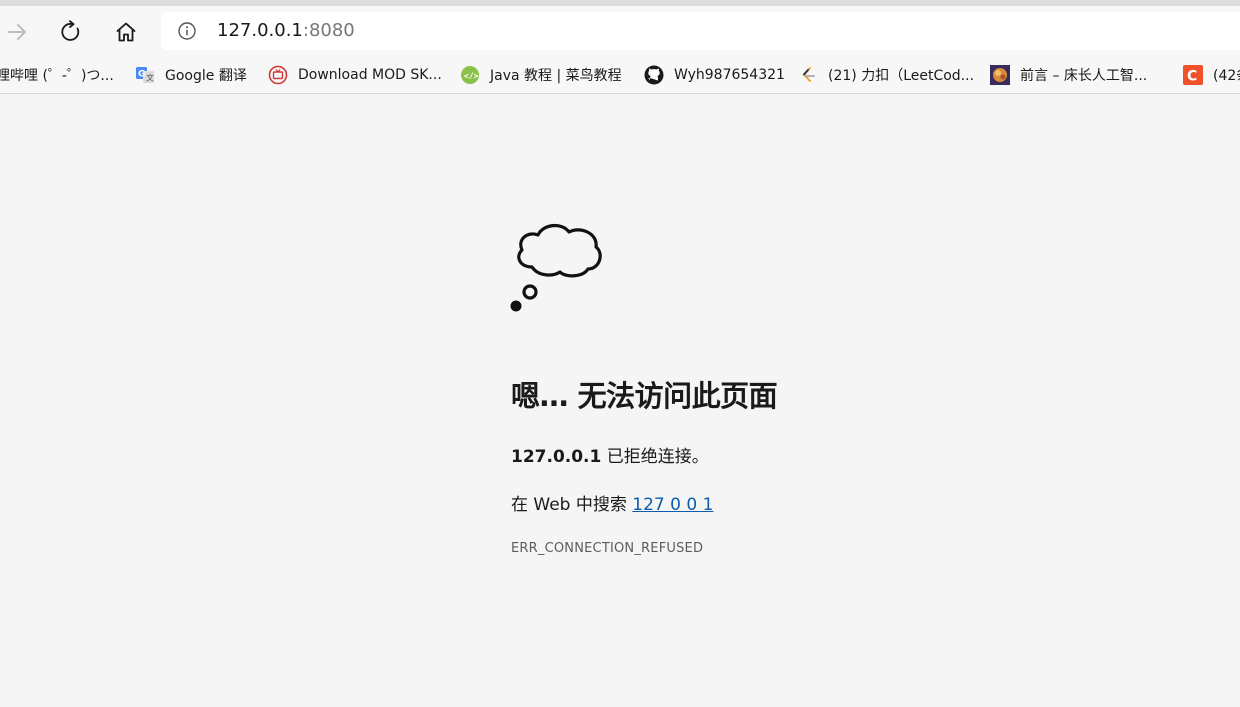 The height and width of the screenshot is (707, 1240). What do you see at coordinates (328, 30) in the screenshot?
I see `url-port: :8080` at bounding box center [328, 30].